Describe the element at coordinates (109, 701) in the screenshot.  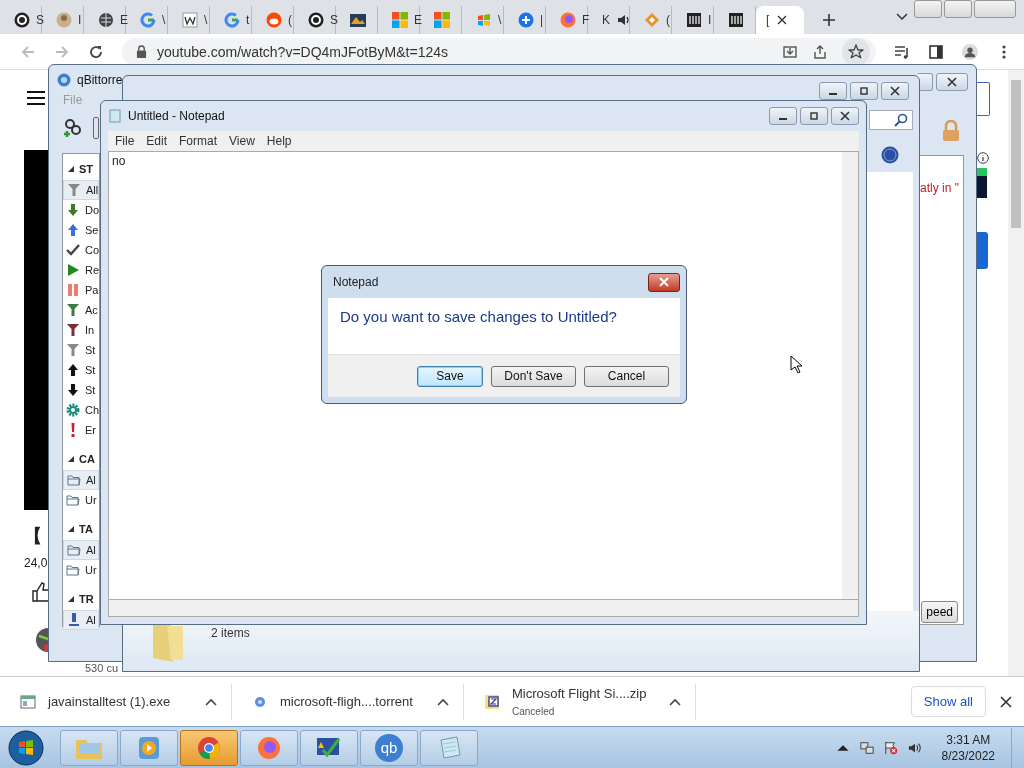
I see `file-name: javainstalltest (1).exe` at that location.